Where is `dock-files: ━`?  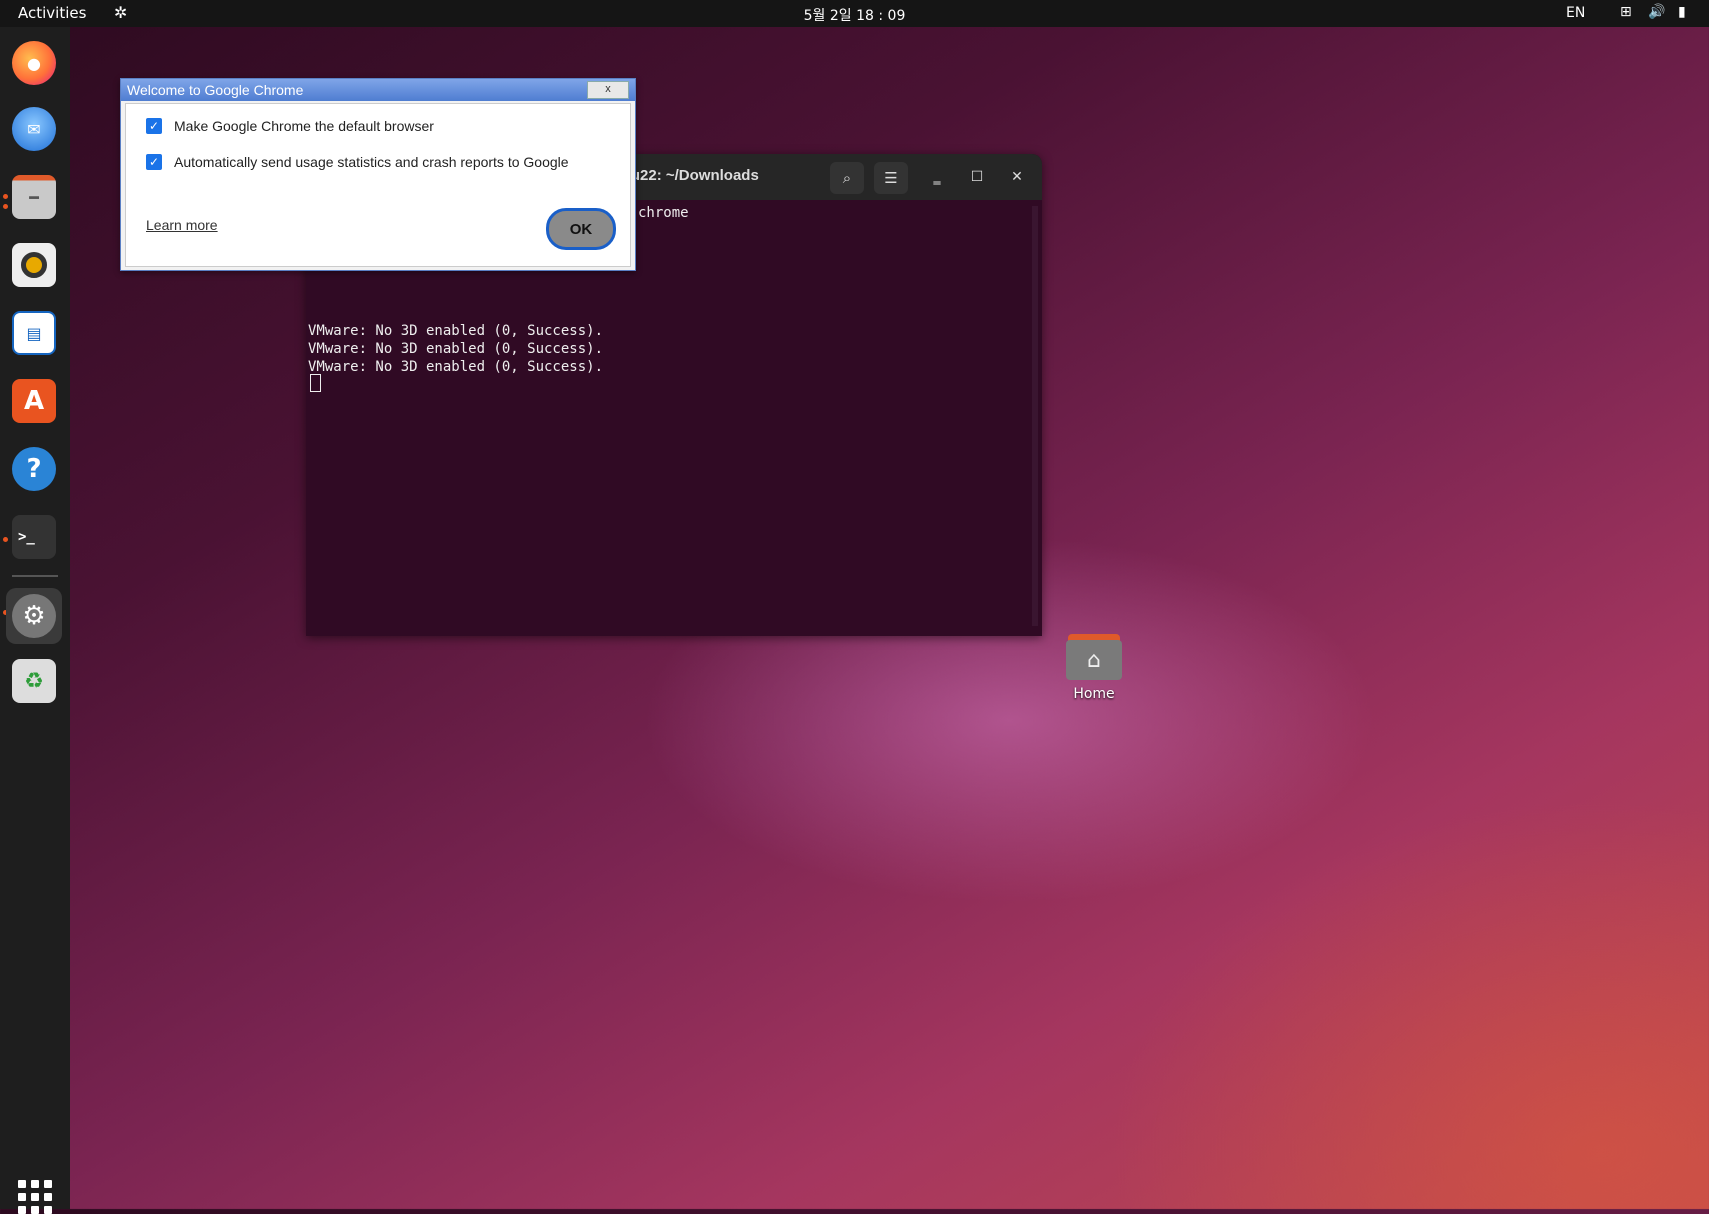 dock-files: ━ is located at coordinates (34, 197).